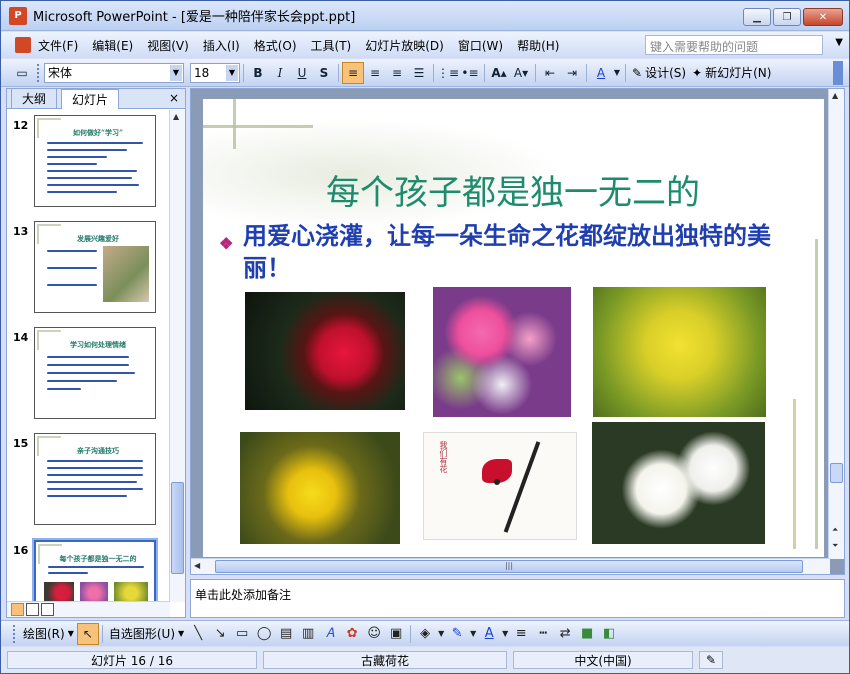 The image size is (850, 674). I want to click on spelling-check-icon: ✎, so click(711, 660).